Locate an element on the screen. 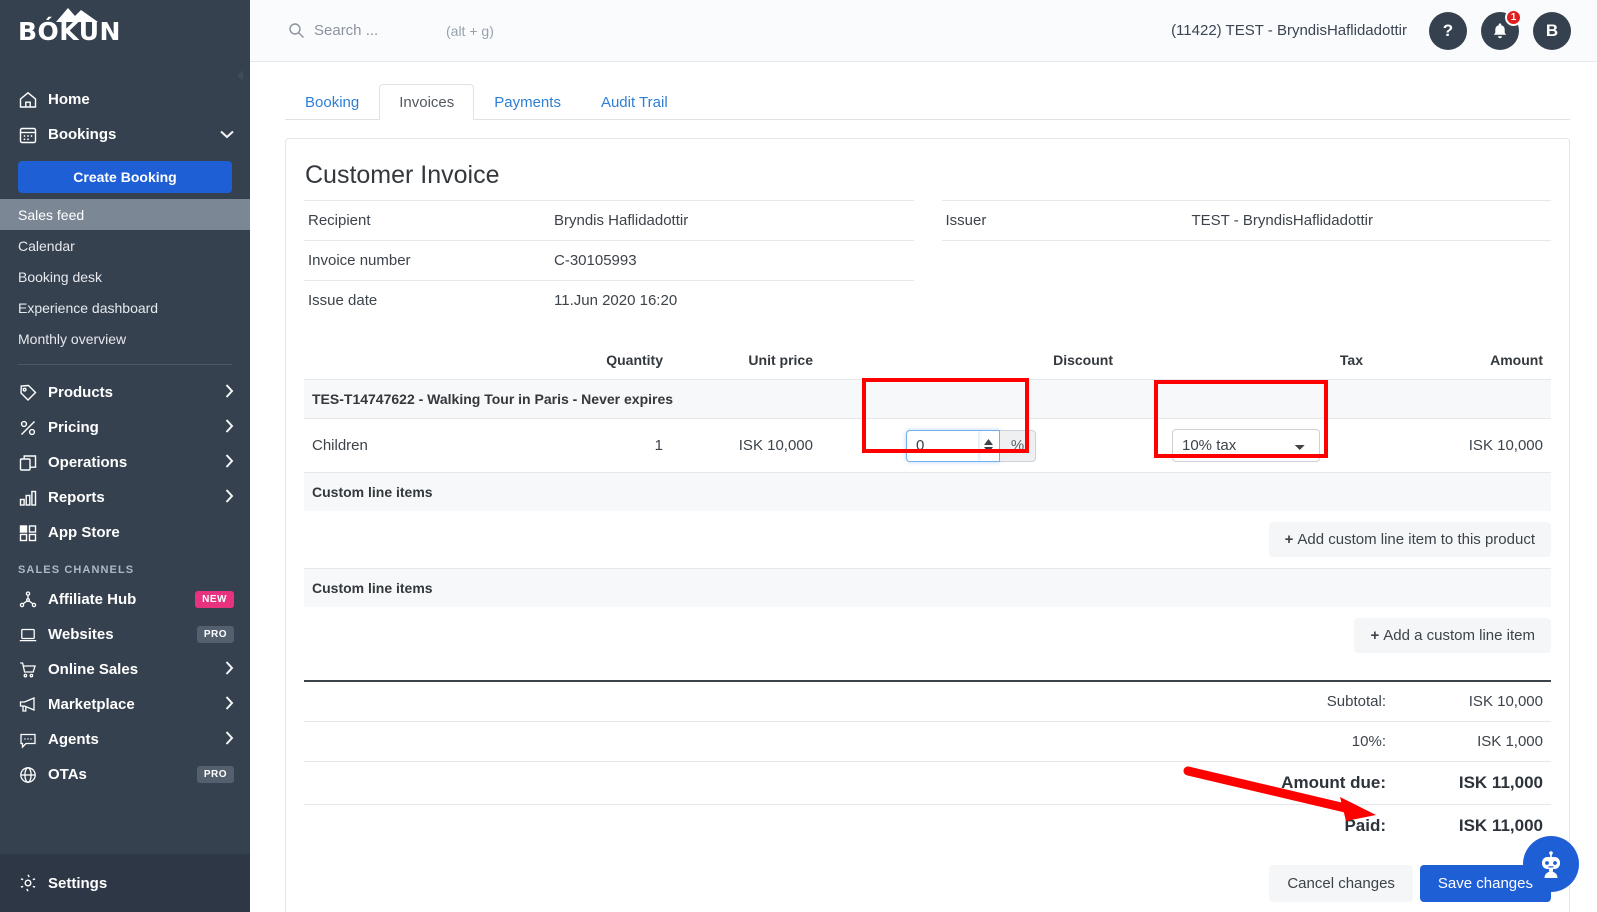 Image resolution: width=1597 pixels, height=912 pixels. create-booking-label: Create Booking is located at coordinates (125, 177).